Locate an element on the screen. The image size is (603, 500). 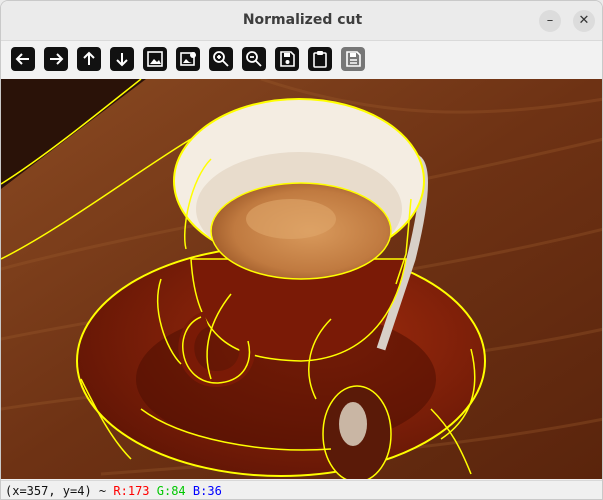
crema-highlight is located at coordinates (291, 219).